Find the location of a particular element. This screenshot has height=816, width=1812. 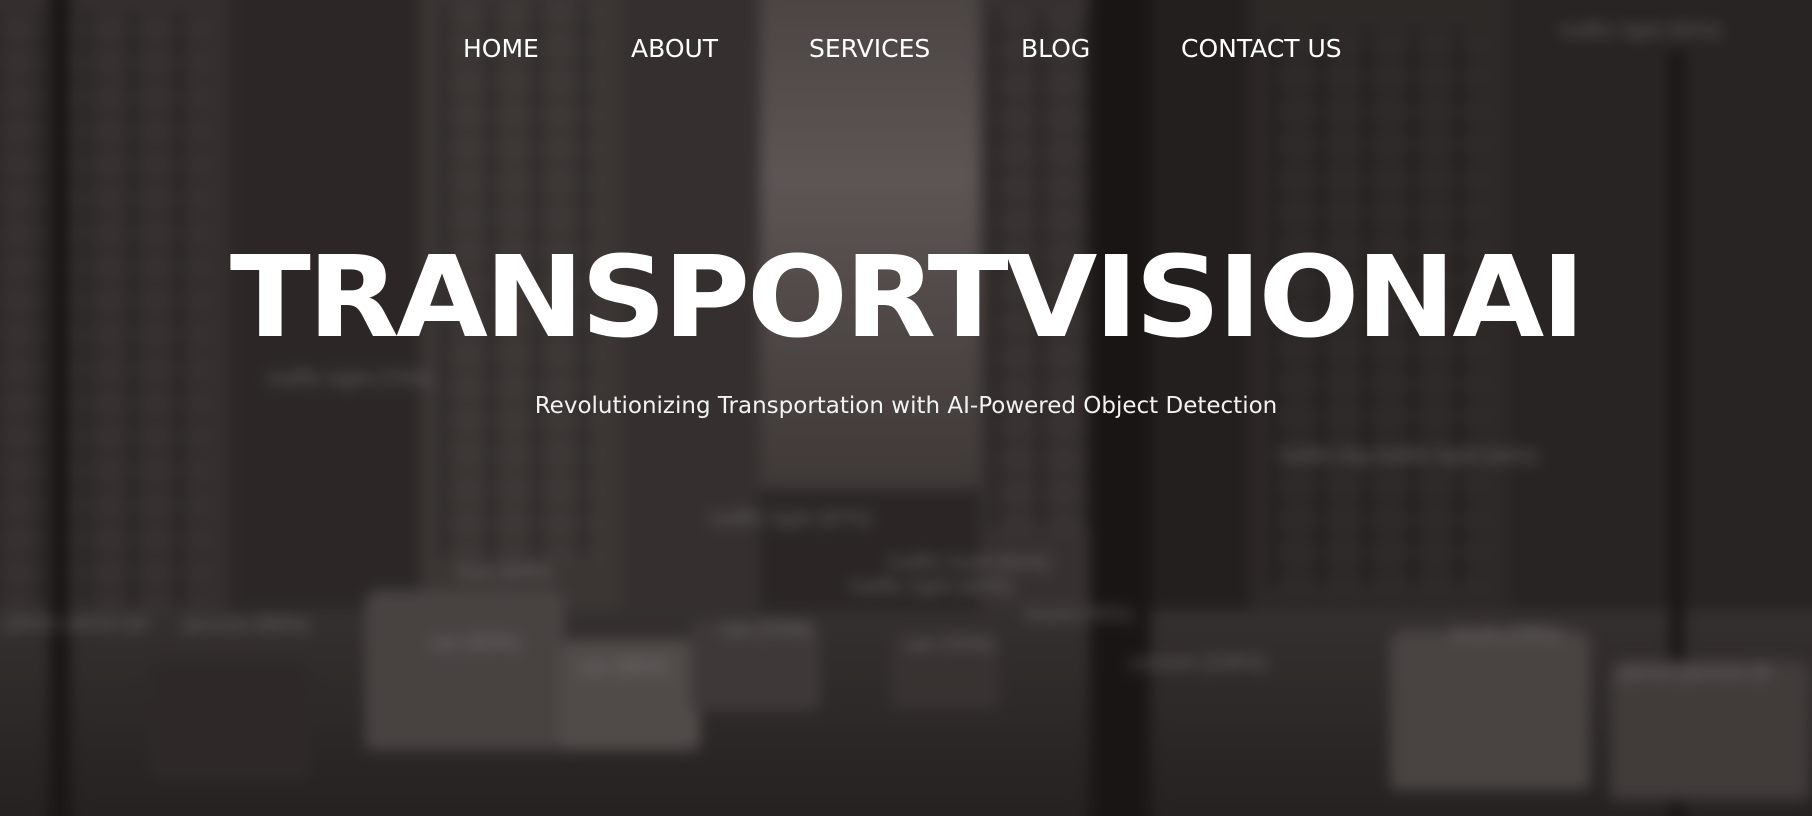

nav-contact-link: CONTACT US is located at coordinates (1261, 48).